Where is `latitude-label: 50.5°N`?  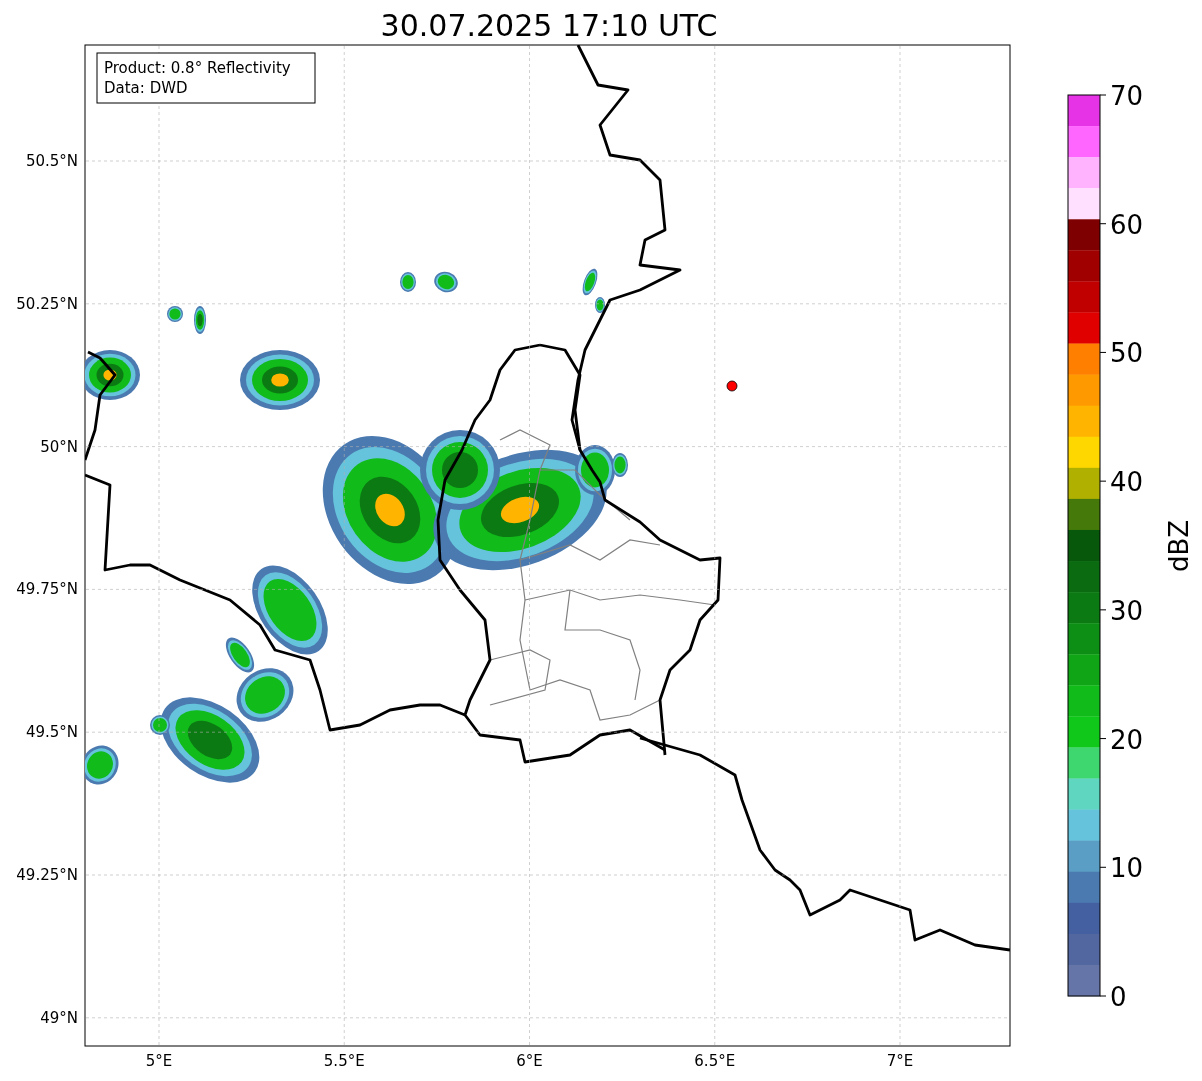
latitude-label: 50.5°N is located at coordinates (51, 161).